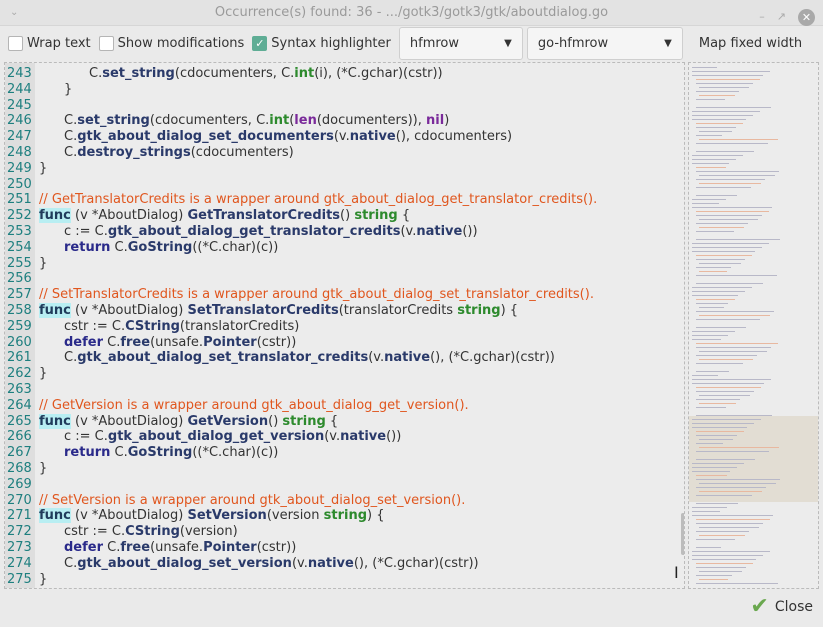 This screenshot has width=823, height=627. Describe the element at coordinates (171, 43) in the screenshot. I see `show-modifications-checkbox: Show modifications` at that location.